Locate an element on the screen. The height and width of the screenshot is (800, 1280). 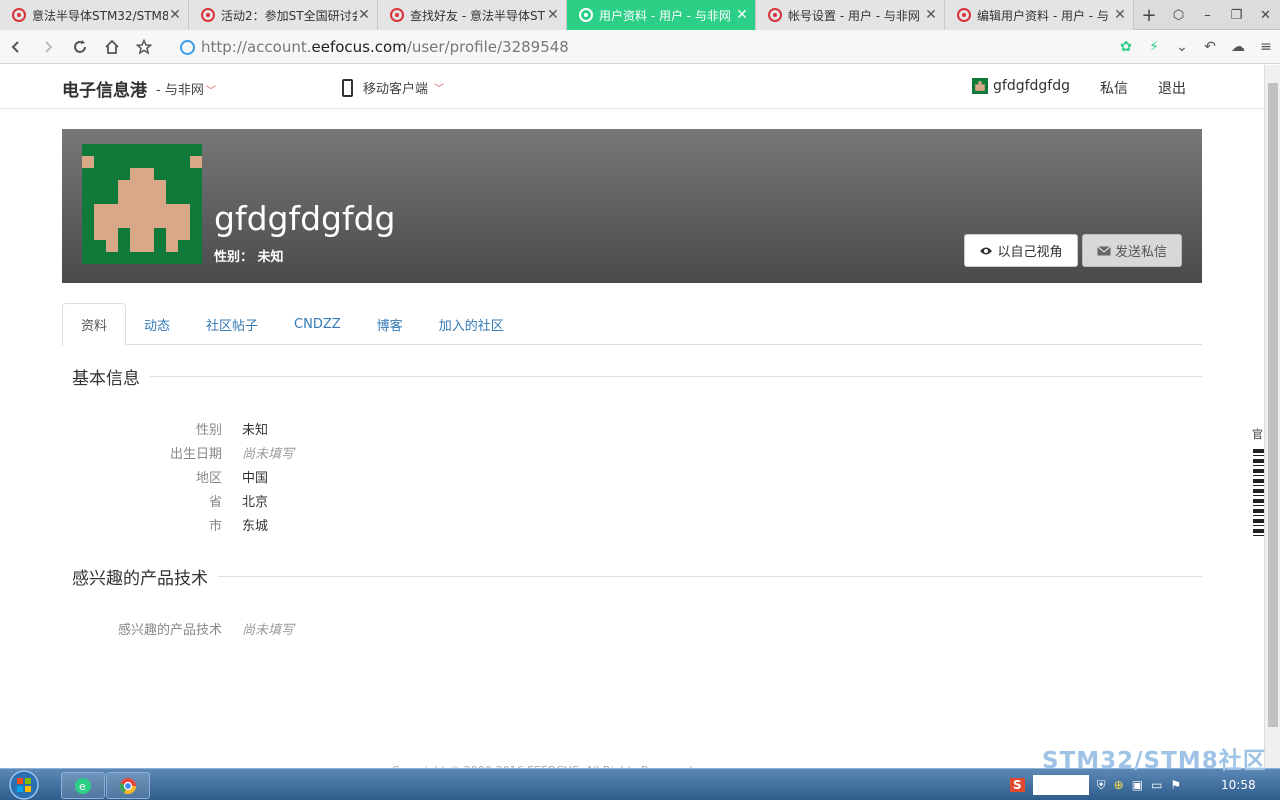
start-button is located at coordinates (24, 784).